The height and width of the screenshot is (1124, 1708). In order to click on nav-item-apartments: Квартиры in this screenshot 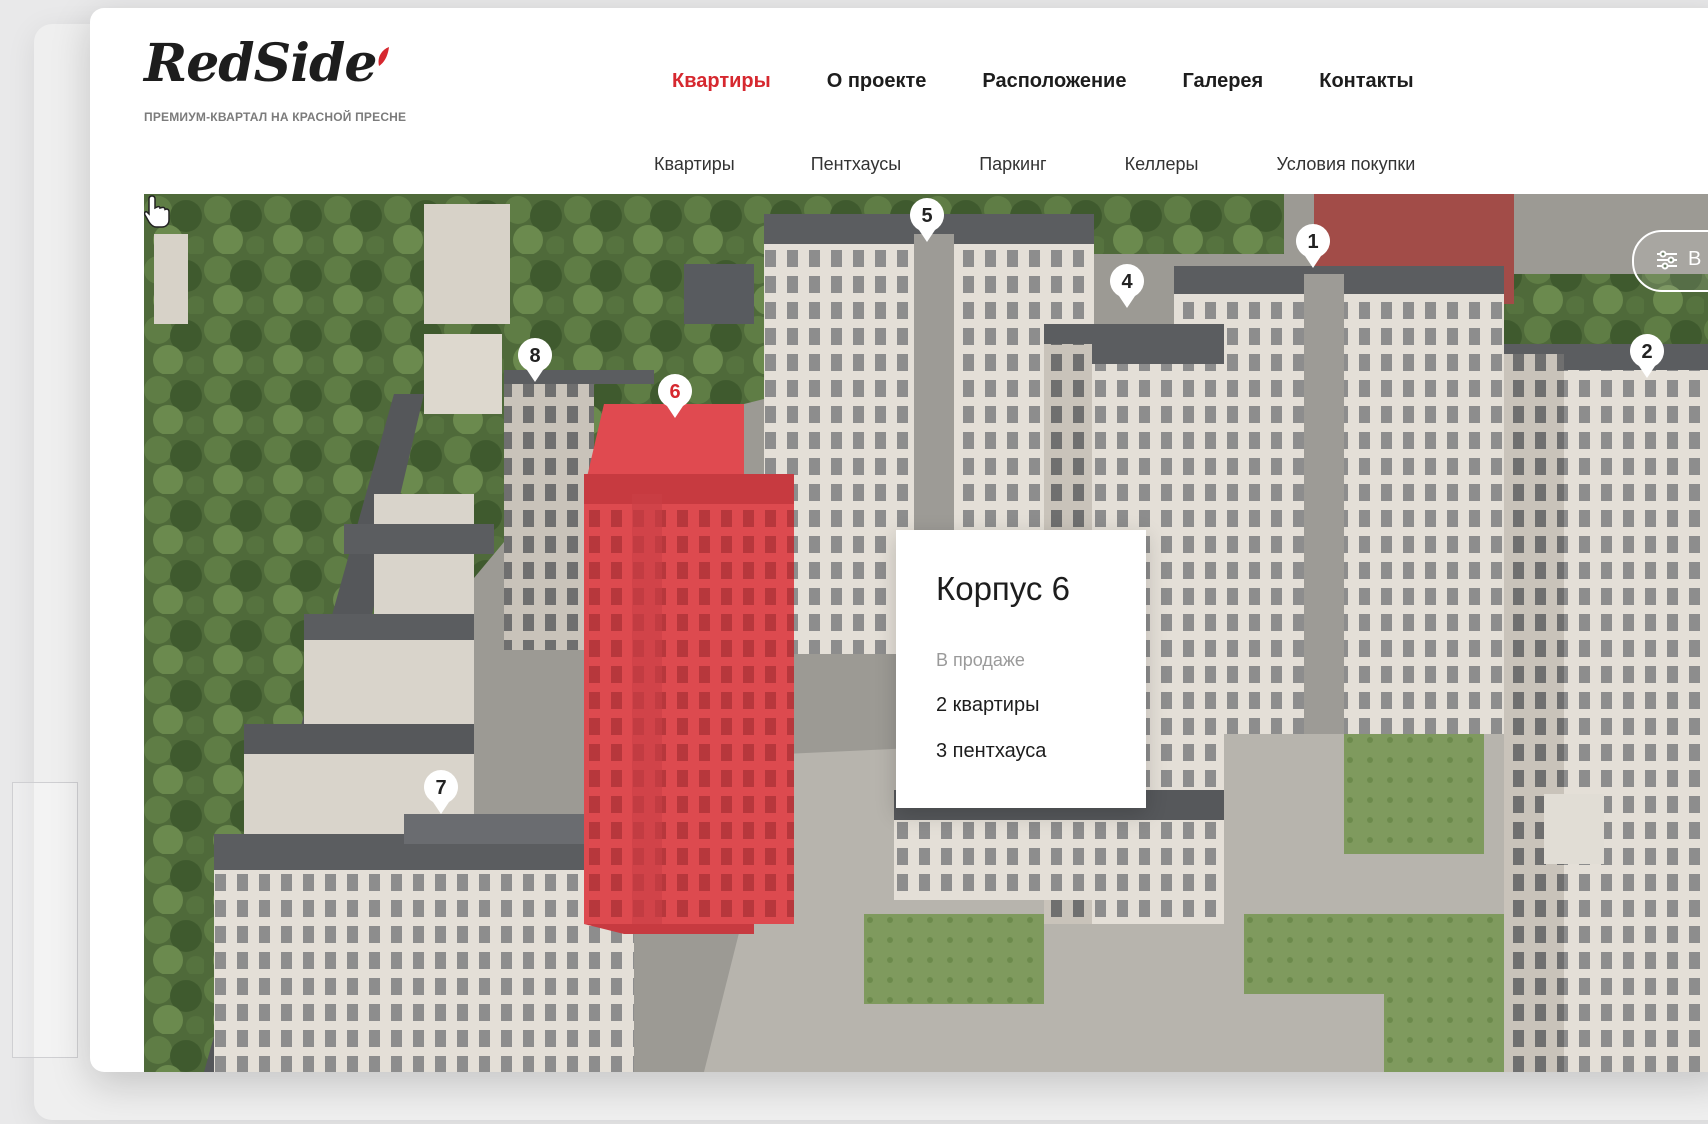, I will do `click(721, 81)`.